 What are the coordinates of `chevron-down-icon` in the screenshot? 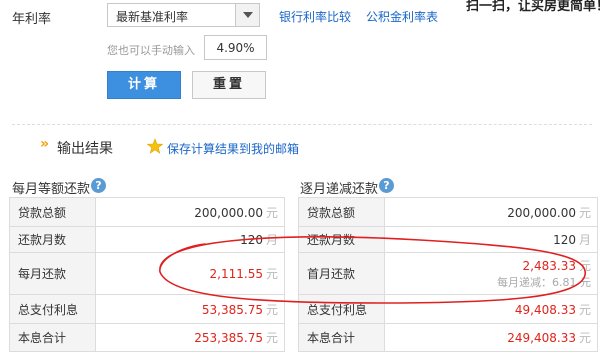 It's located at (247, 15).